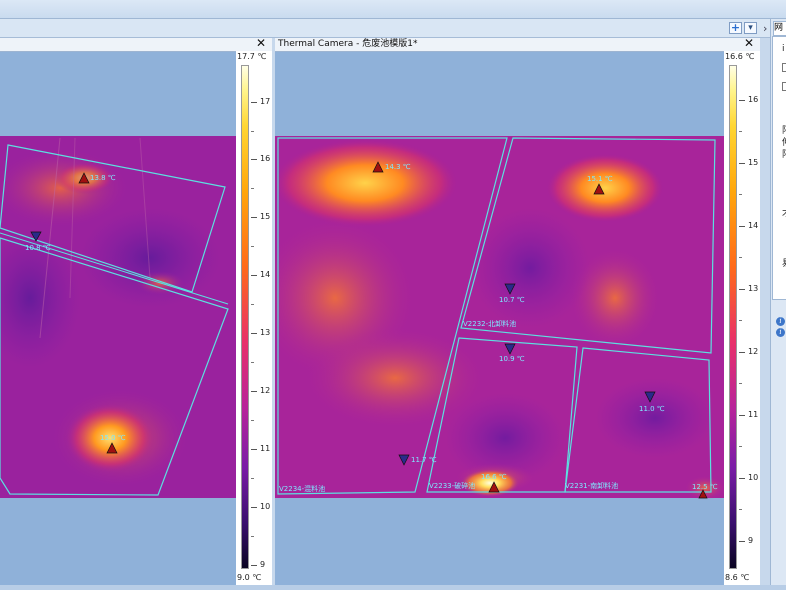  What do you see at coordinates (385, 28) in the screenshot?
I see `workspace-bar: + ▾` at bounding box center [385, 28].